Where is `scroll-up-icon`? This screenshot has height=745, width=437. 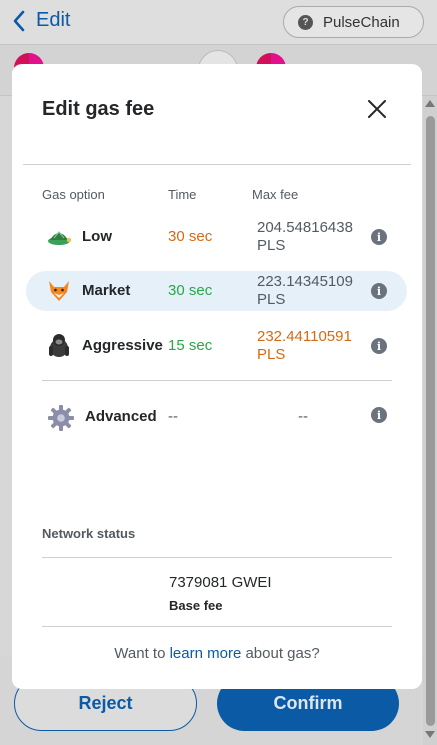 scroll-up-icon is located at coordinates (430, 103).